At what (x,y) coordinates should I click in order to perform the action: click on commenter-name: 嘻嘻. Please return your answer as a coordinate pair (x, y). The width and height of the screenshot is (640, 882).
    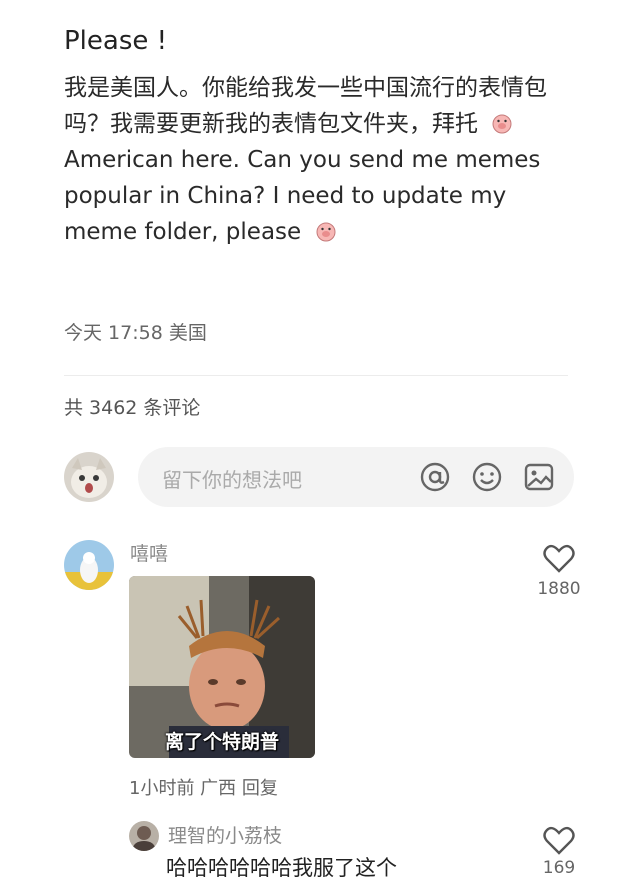
    Looking at the image, I should click on (149, 552).